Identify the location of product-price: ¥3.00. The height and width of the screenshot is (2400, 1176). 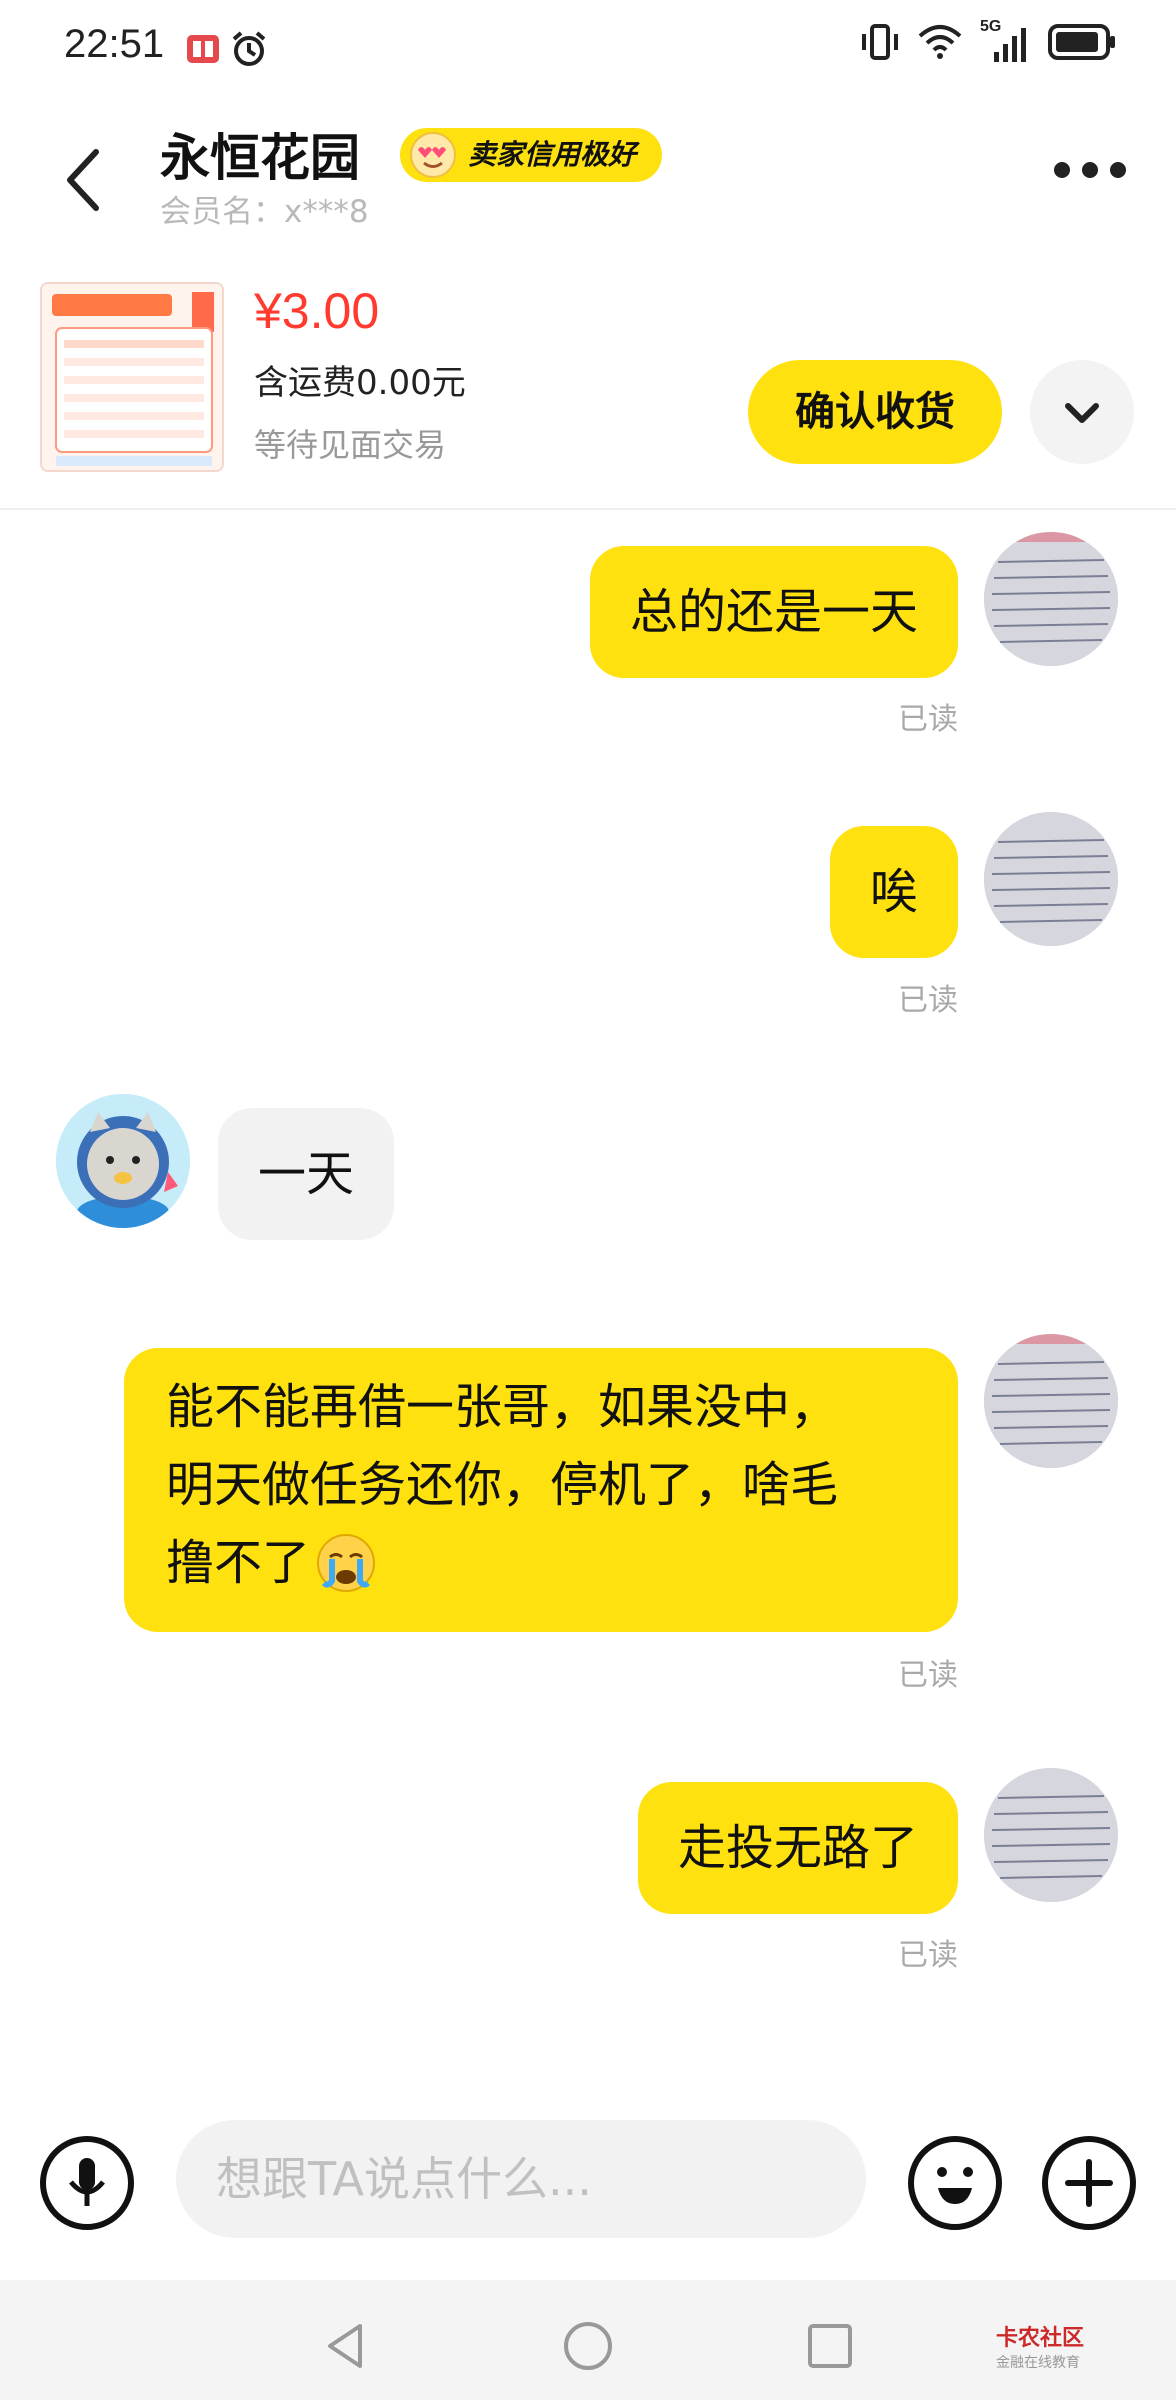
(317, 311).